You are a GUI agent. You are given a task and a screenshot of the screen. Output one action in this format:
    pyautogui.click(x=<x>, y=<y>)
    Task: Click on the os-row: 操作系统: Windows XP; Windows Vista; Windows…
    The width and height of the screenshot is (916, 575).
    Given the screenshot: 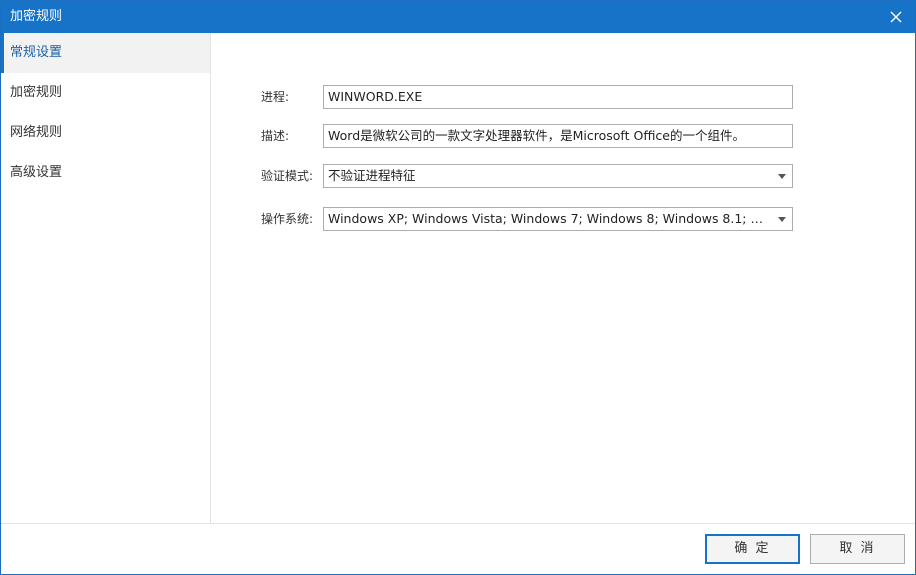 What is the action you would take?
    pyautogui.click(x=563, y=219)
    